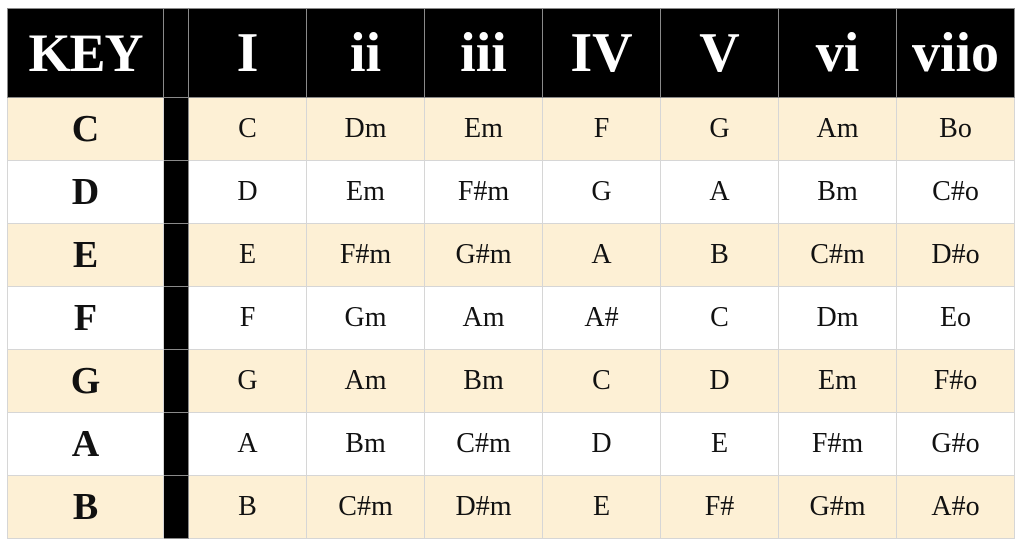 The width and height of the screenshot is (1024, 549). I want to click on divider-column, so click(176, 53).